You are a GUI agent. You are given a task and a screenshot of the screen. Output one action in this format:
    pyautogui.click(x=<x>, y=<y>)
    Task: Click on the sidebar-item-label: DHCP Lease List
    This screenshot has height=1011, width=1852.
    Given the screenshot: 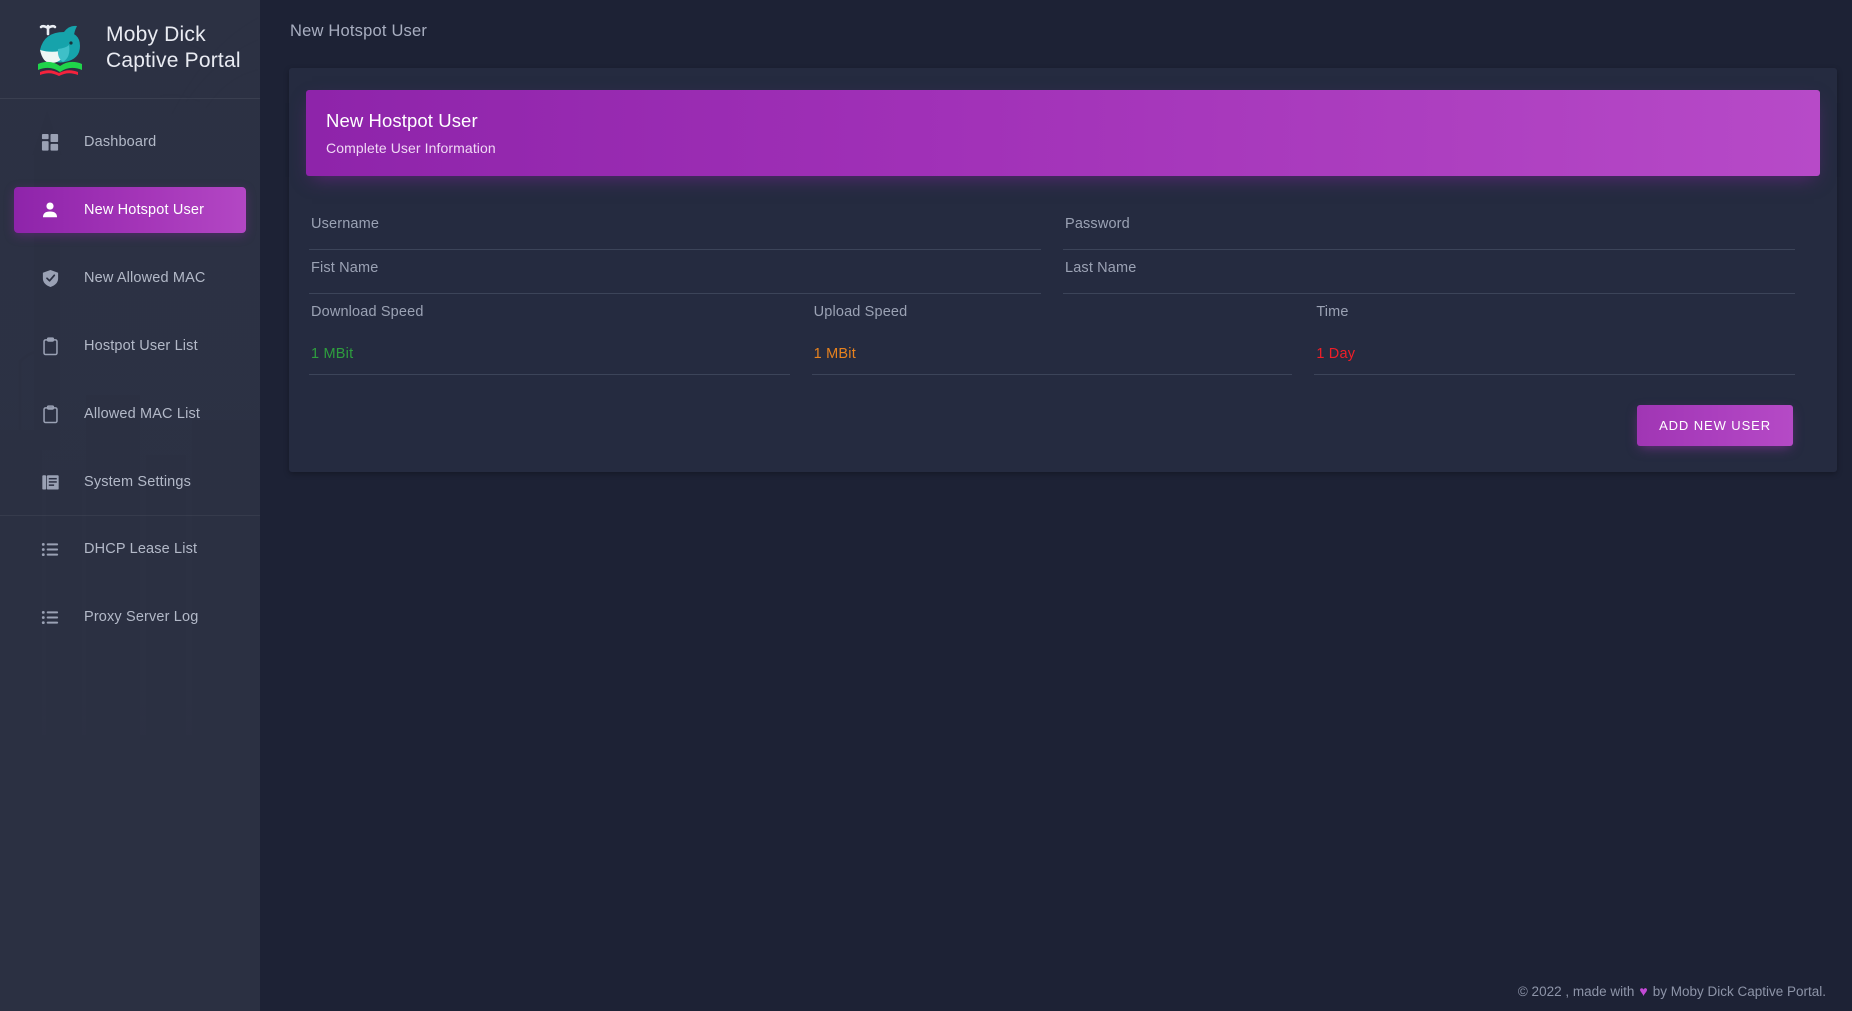 What is the action you would take?
    pyautogui.click(x=141, y=549)
    